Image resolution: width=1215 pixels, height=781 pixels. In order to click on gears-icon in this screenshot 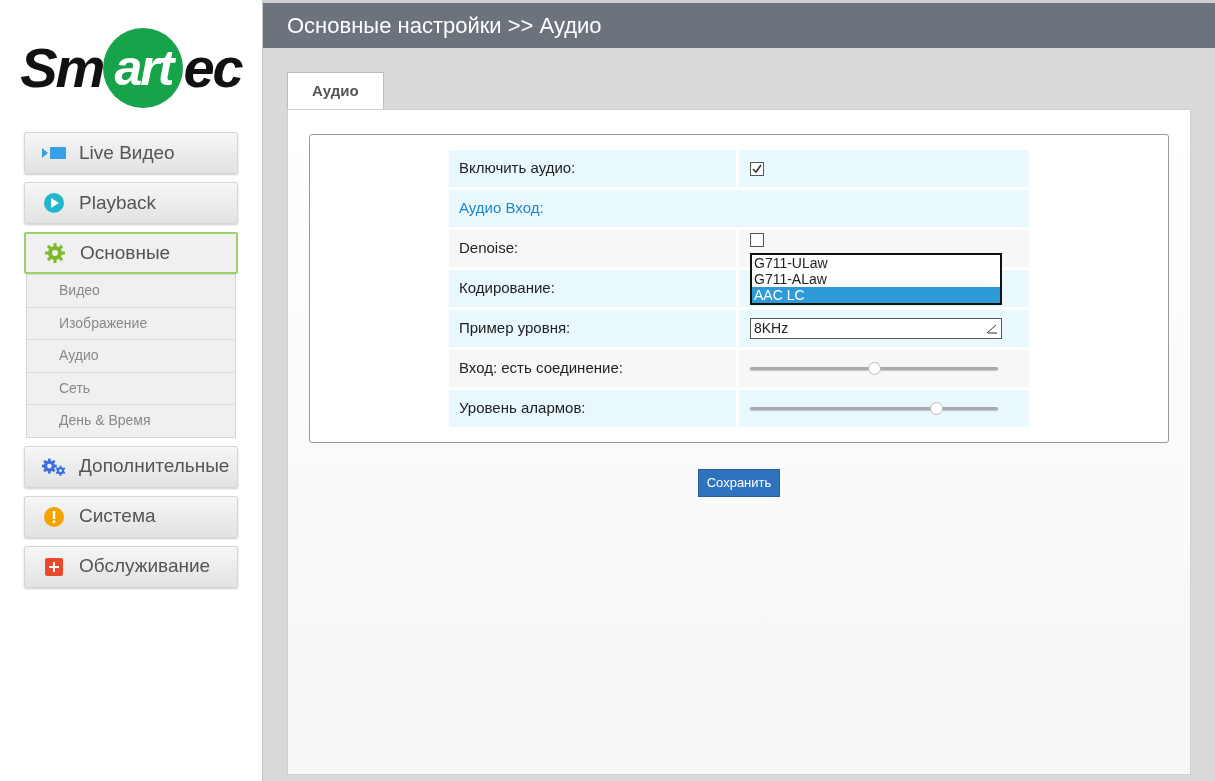, I will do `click(54, 466)`.